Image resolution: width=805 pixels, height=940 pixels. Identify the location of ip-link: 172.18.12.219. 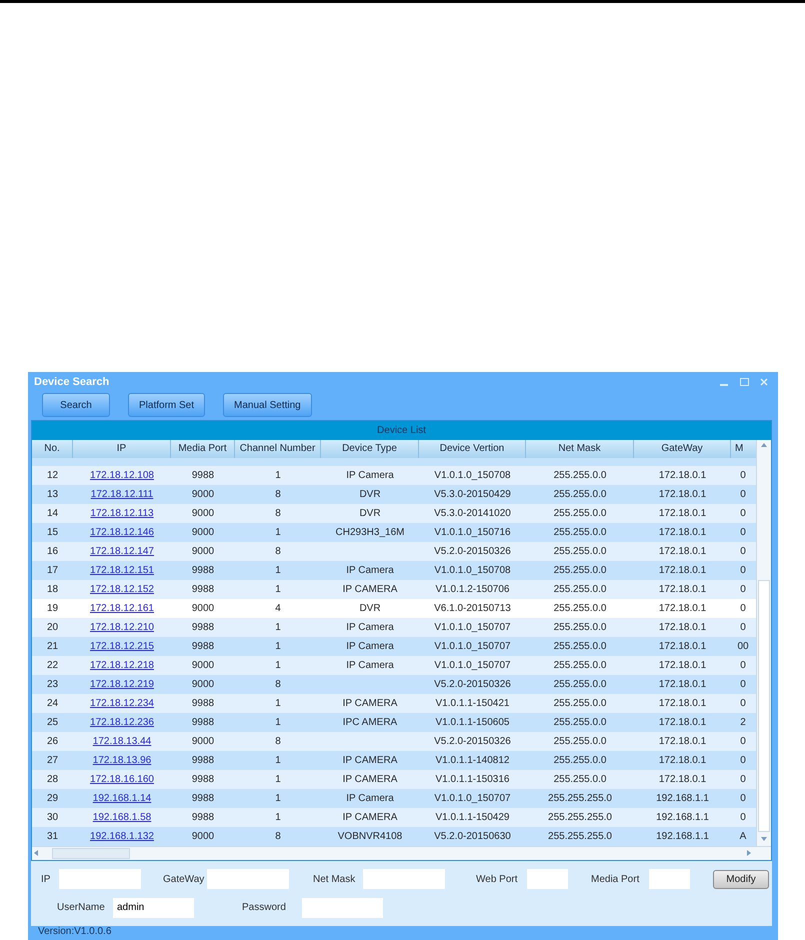
(122, 684).